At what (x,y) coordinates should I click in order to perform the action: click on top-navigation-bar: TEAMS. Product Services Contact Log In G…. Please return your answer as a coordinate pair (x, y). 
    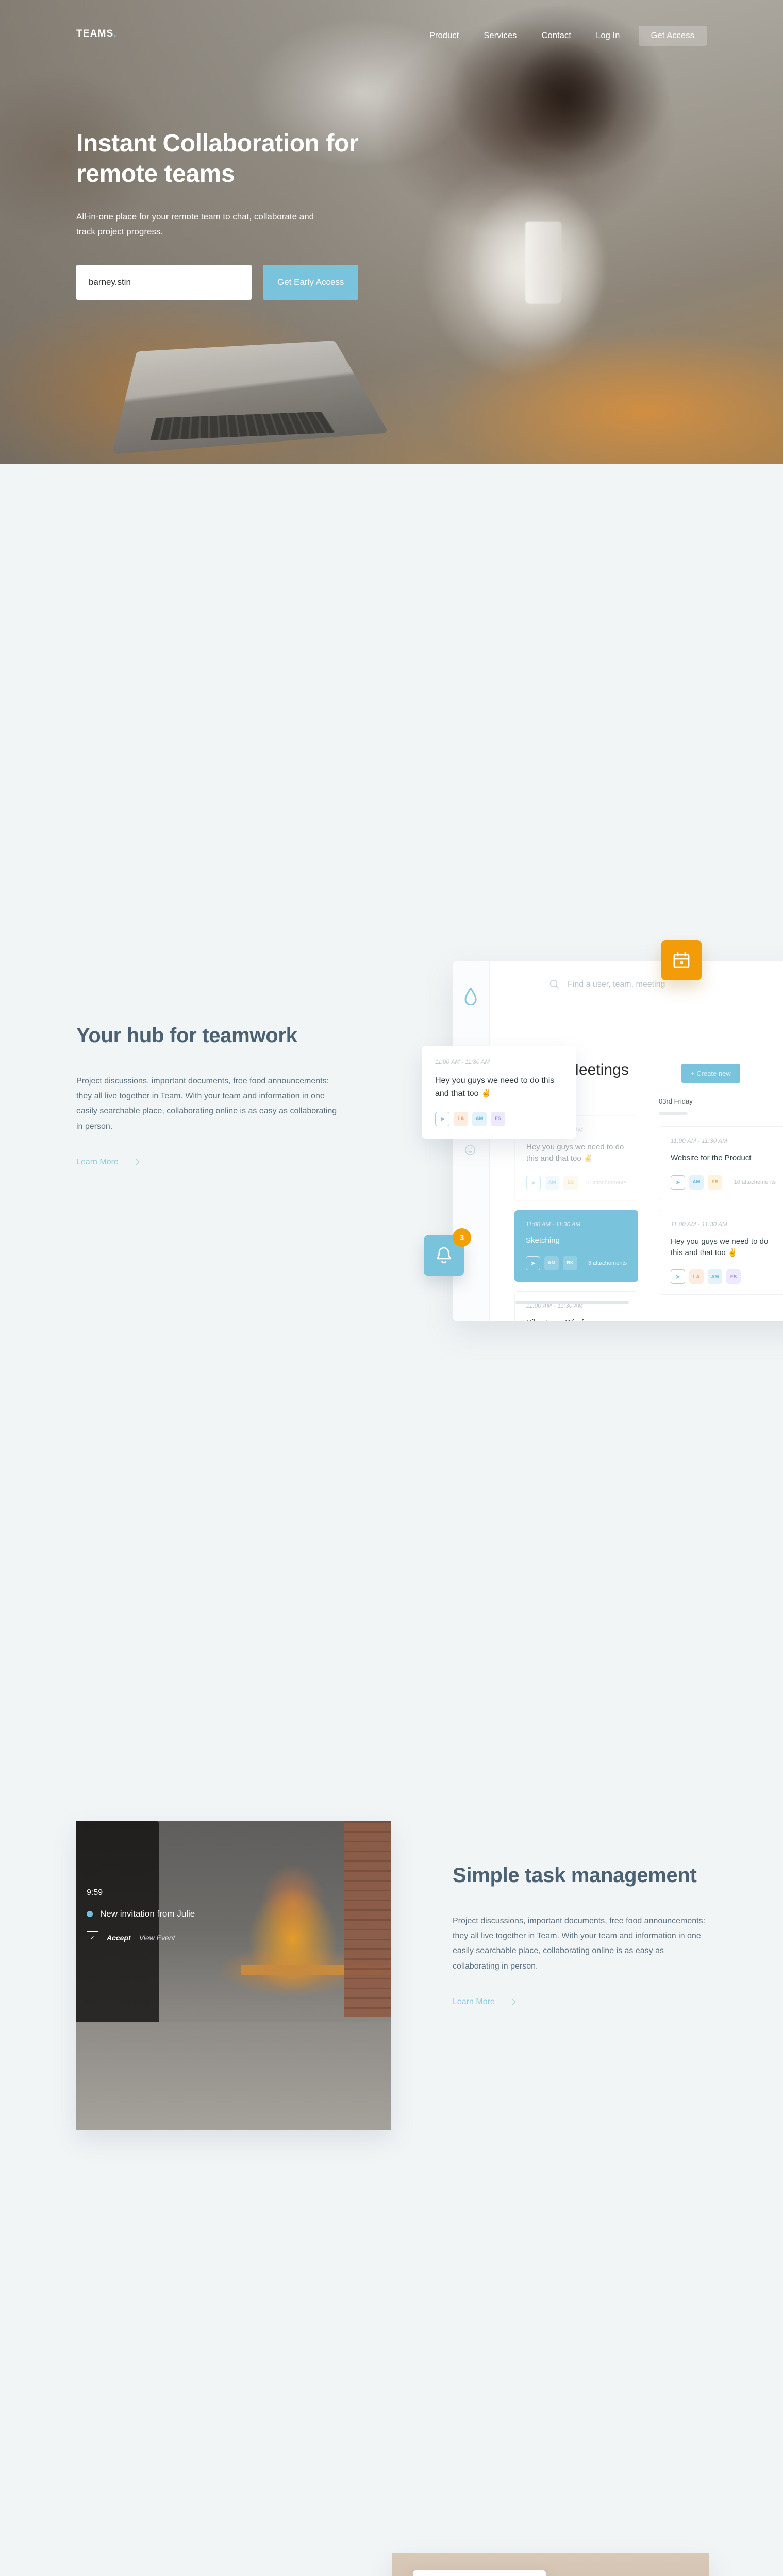
    Looking at the image, I should click on (391, 33).